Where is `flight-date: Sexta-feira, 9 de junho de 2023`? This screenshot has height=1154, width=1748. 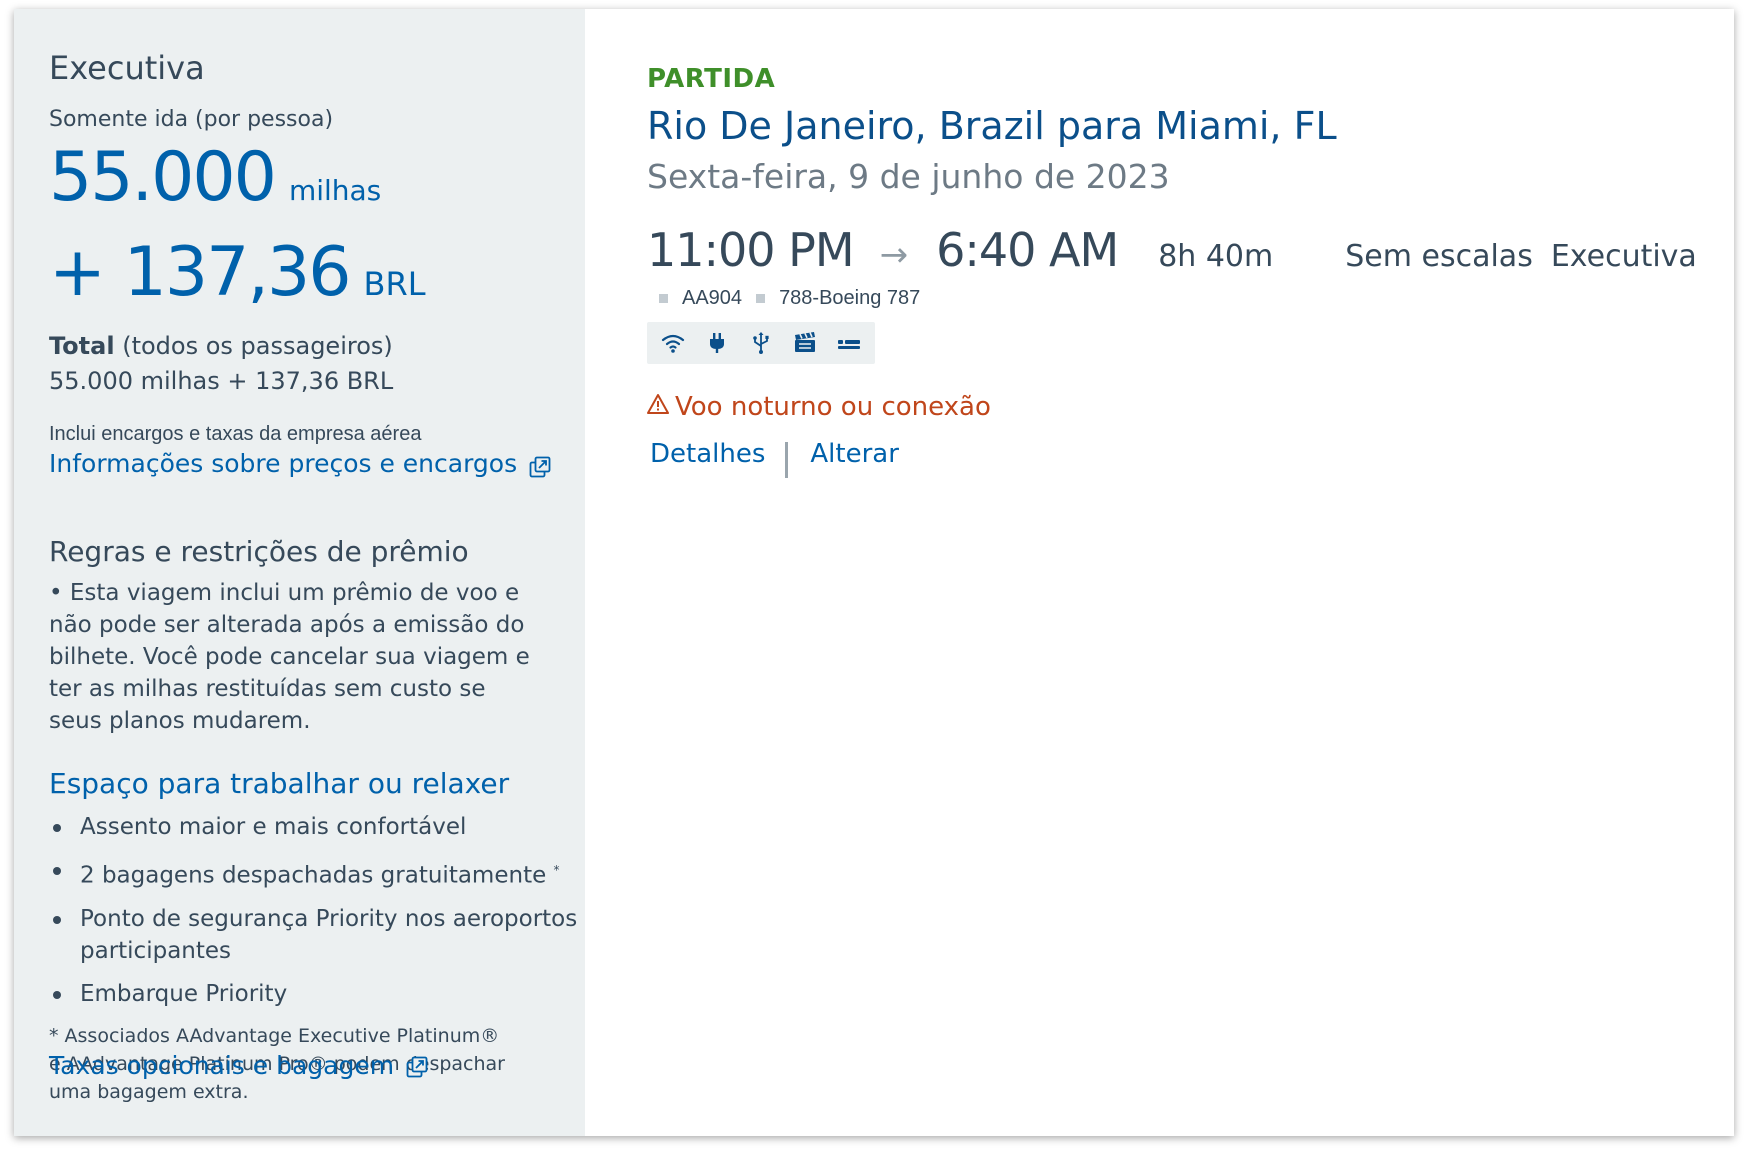
flight-date: Sexta-feira, 9 de junho de 2023 is located at coordinates (908, 176).